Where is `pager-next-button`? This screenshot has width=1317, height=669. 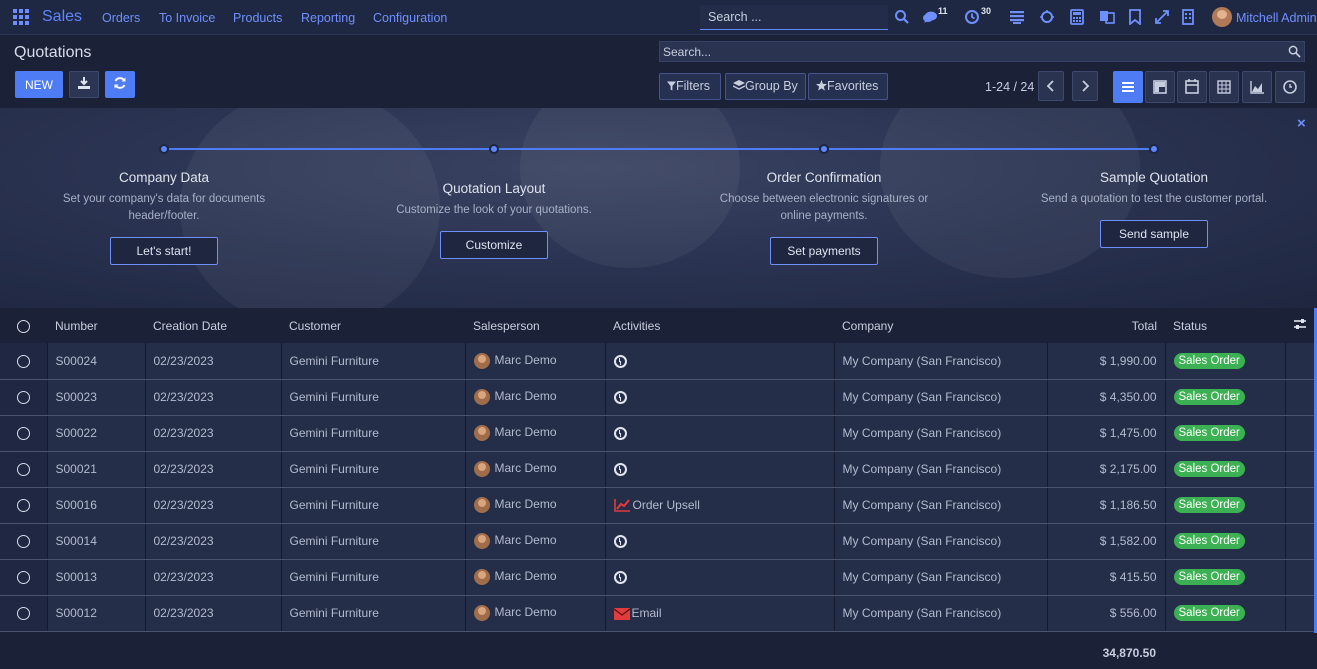 pager-next-button is located at coordinates (1085, 86).